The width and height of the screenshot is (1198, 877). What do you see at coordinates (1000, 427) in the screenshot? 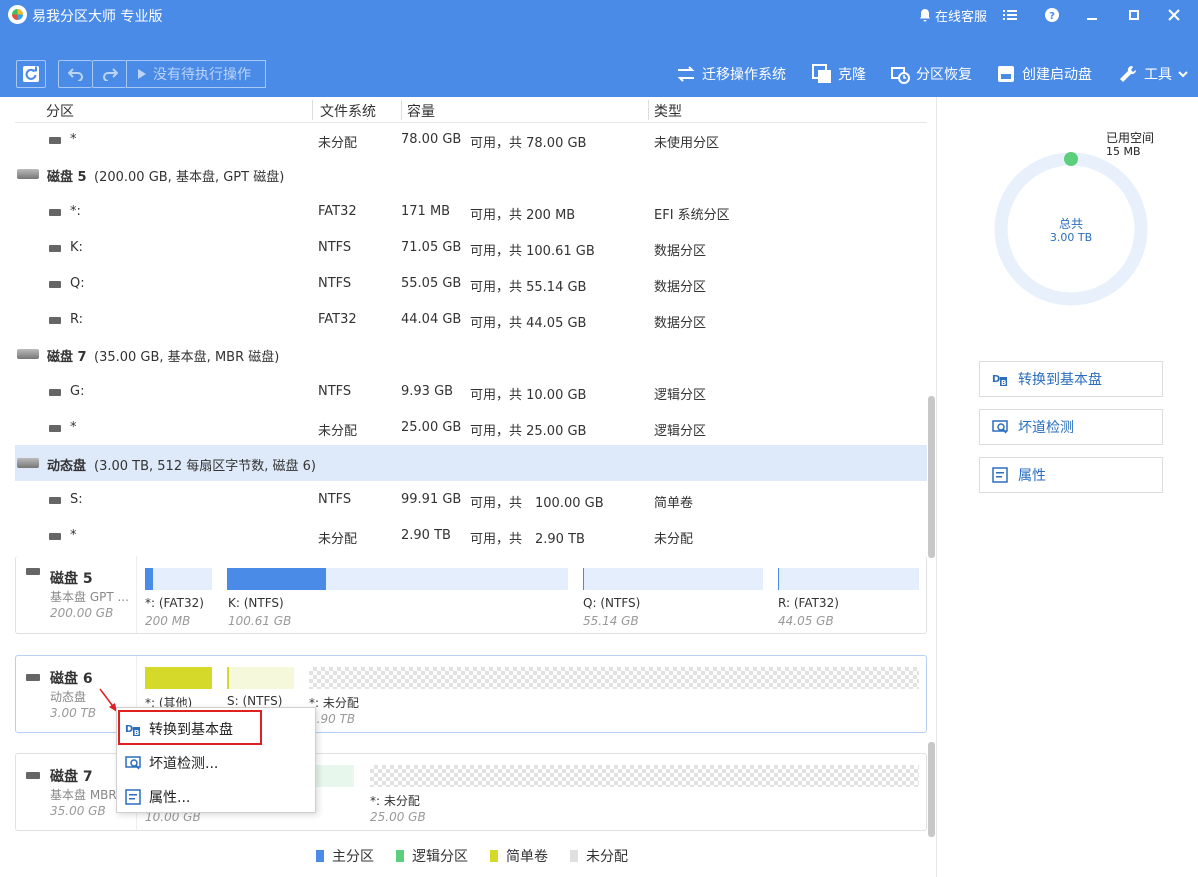
I see `surface-test-icon` at bounding box center [1000, 427].